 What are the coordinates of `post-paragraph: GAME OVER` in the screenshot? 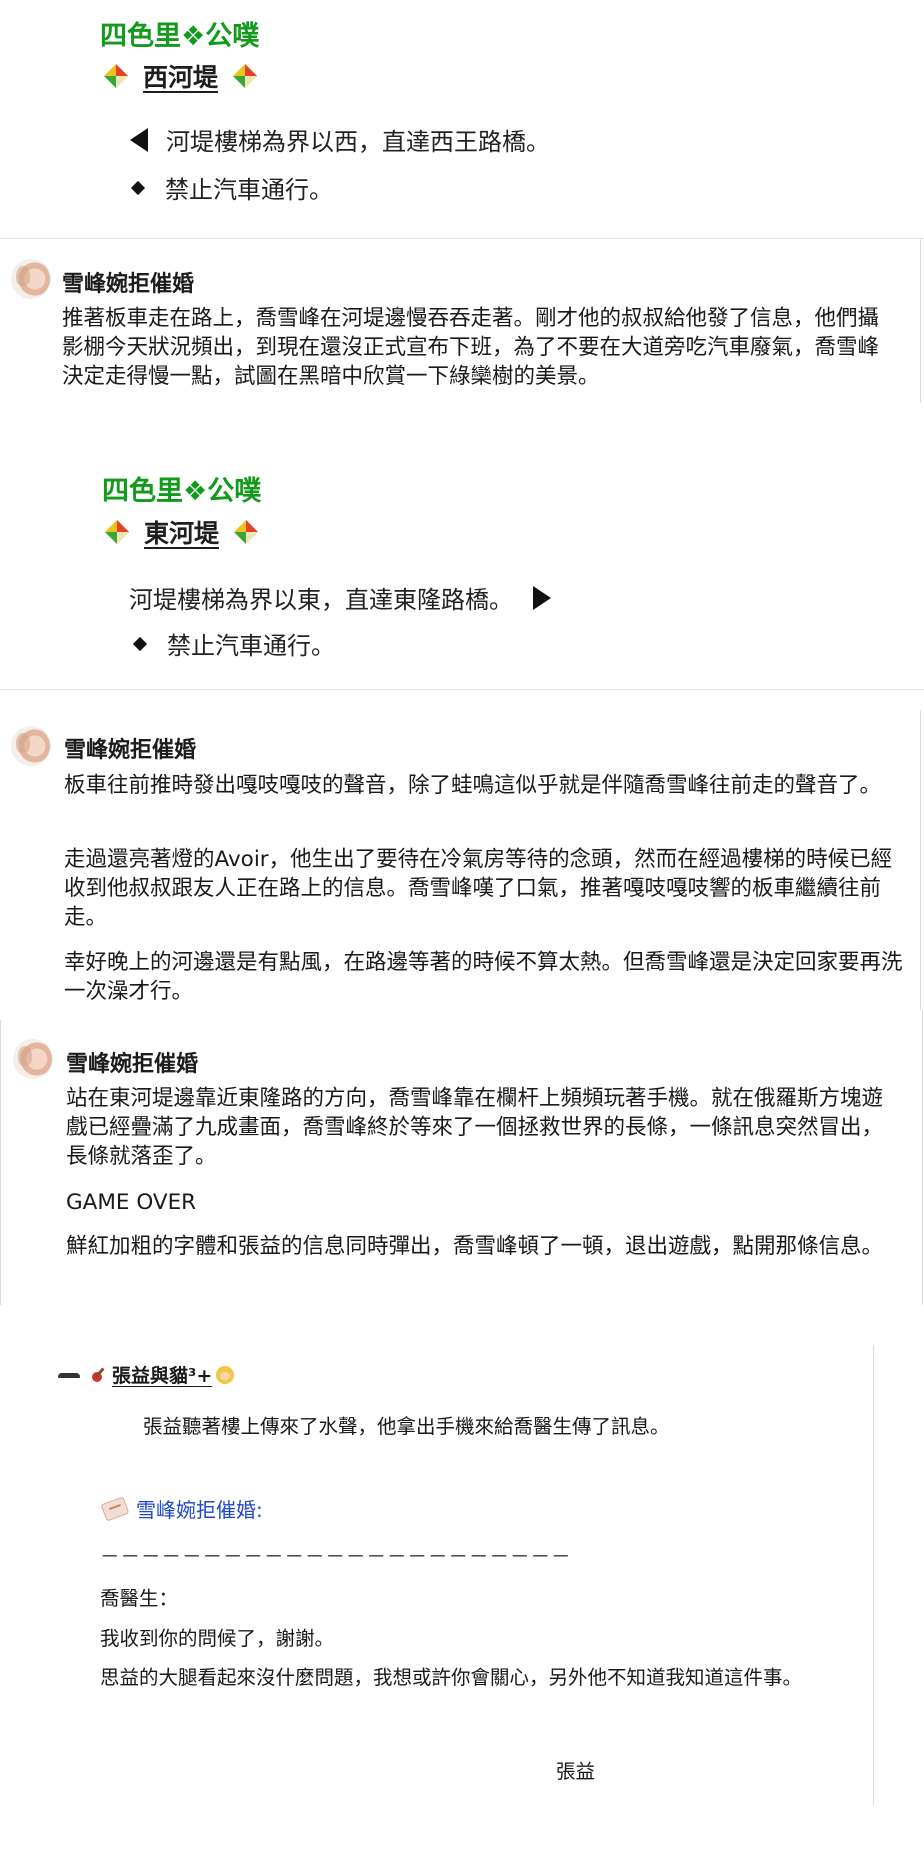 It's located at (131, 1202).